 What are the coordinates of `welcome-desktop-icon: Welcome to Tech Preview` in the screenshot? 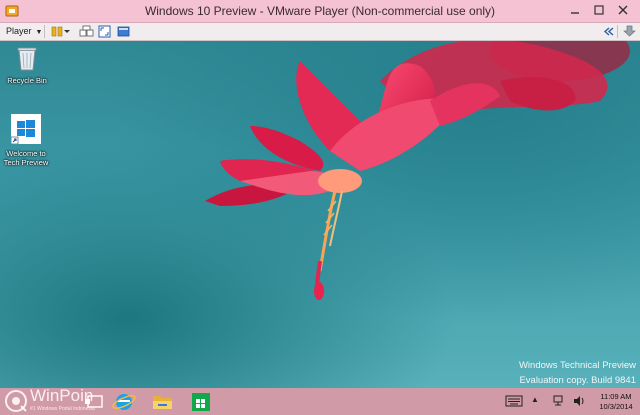 It's located at (26, 140).